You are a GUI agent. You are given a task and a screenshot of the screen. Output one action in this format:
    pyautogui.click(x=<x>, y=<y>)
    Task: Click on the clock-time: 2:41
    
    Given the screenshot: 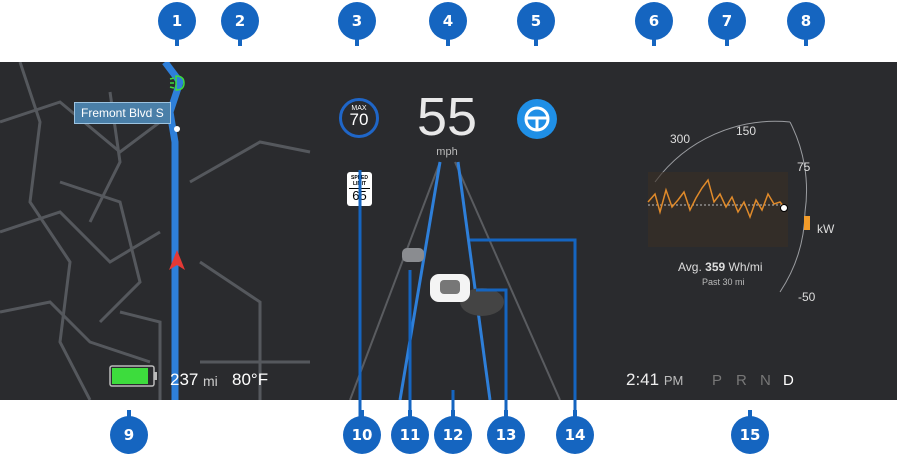 What is the action you would take?
    pyautogui.click(x=643, y=379)
    